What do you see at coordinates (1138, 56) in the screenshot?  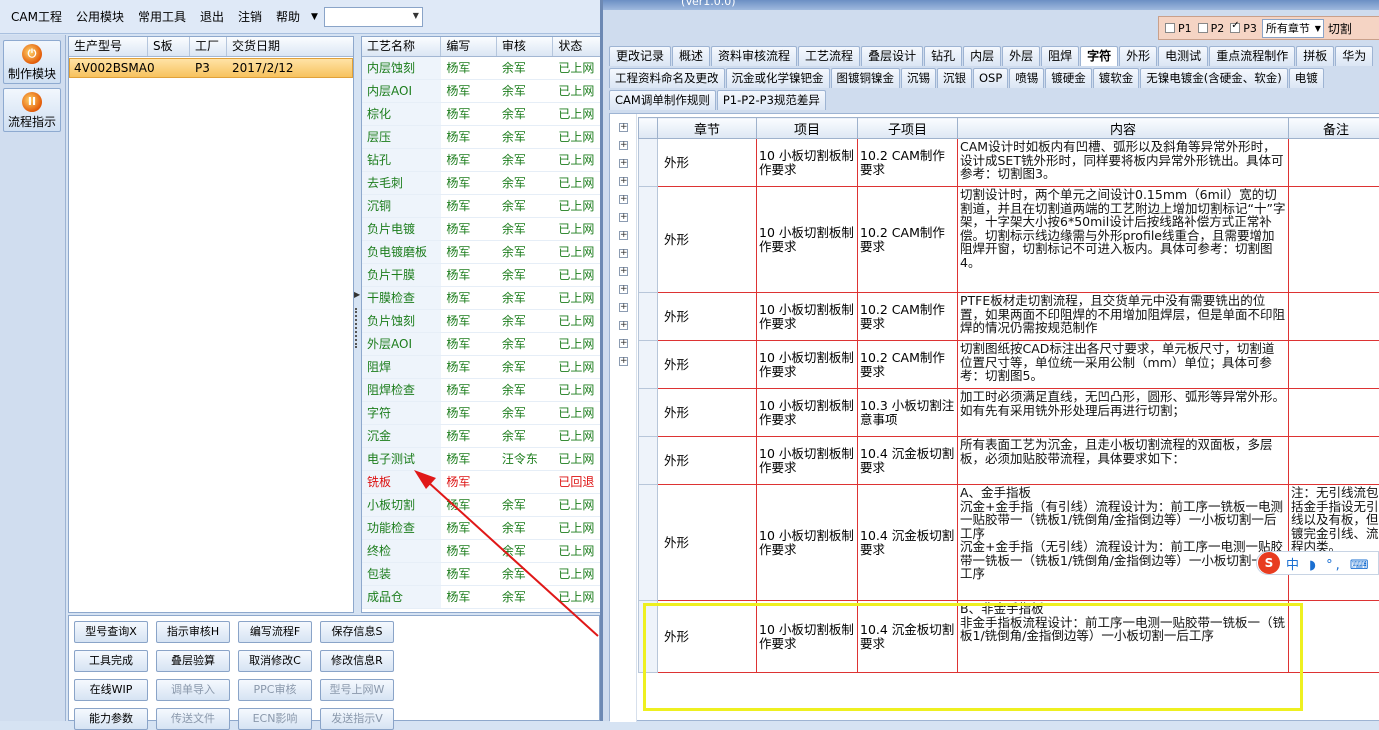 I see `tab-tabs_row1-10: 外形` at bounding box center [1138, 56].